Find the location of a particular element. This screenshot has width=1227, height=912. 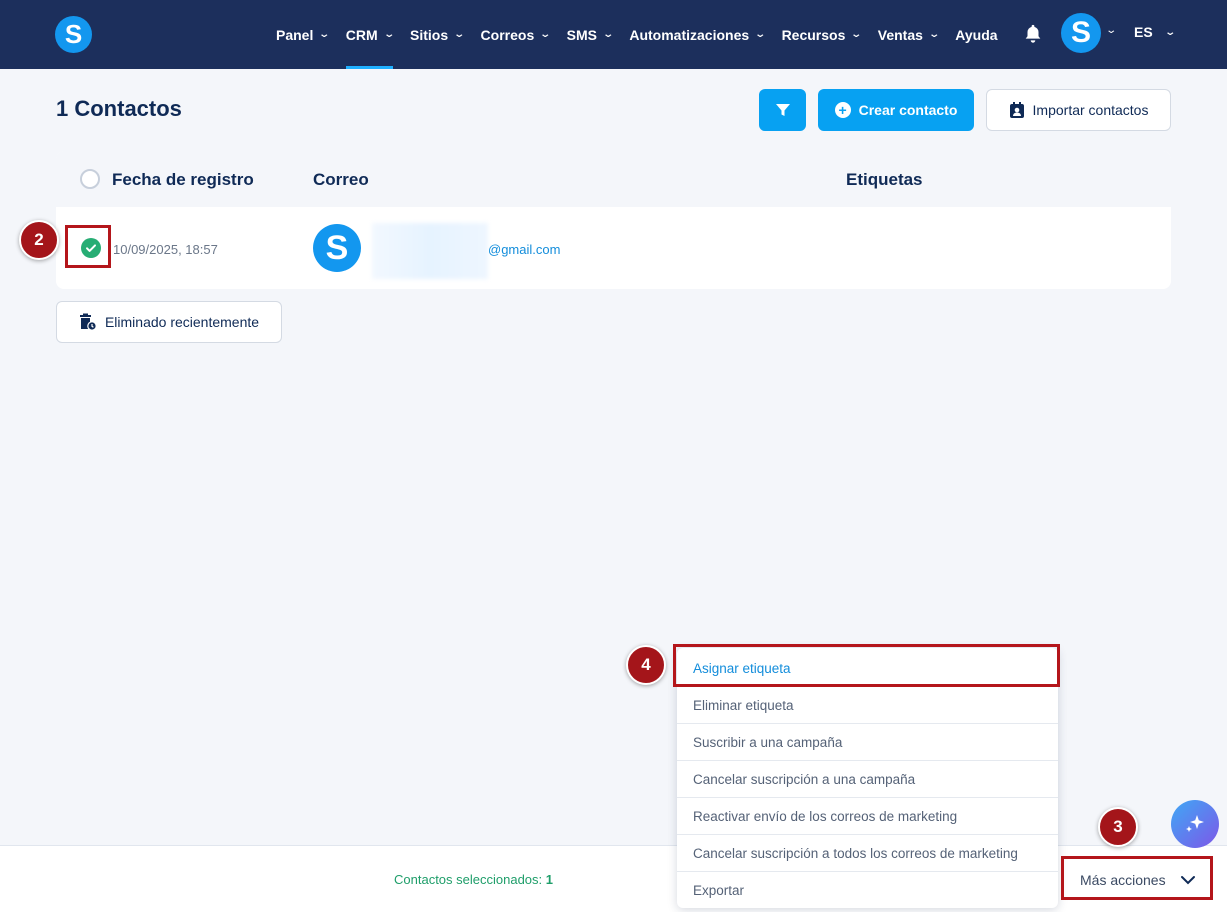

import-contacts-button: Importar contactos is located at coordinates (1078, 110).